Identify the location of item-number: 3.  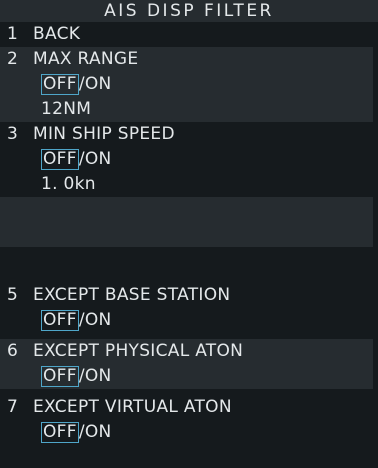
(13, 134).